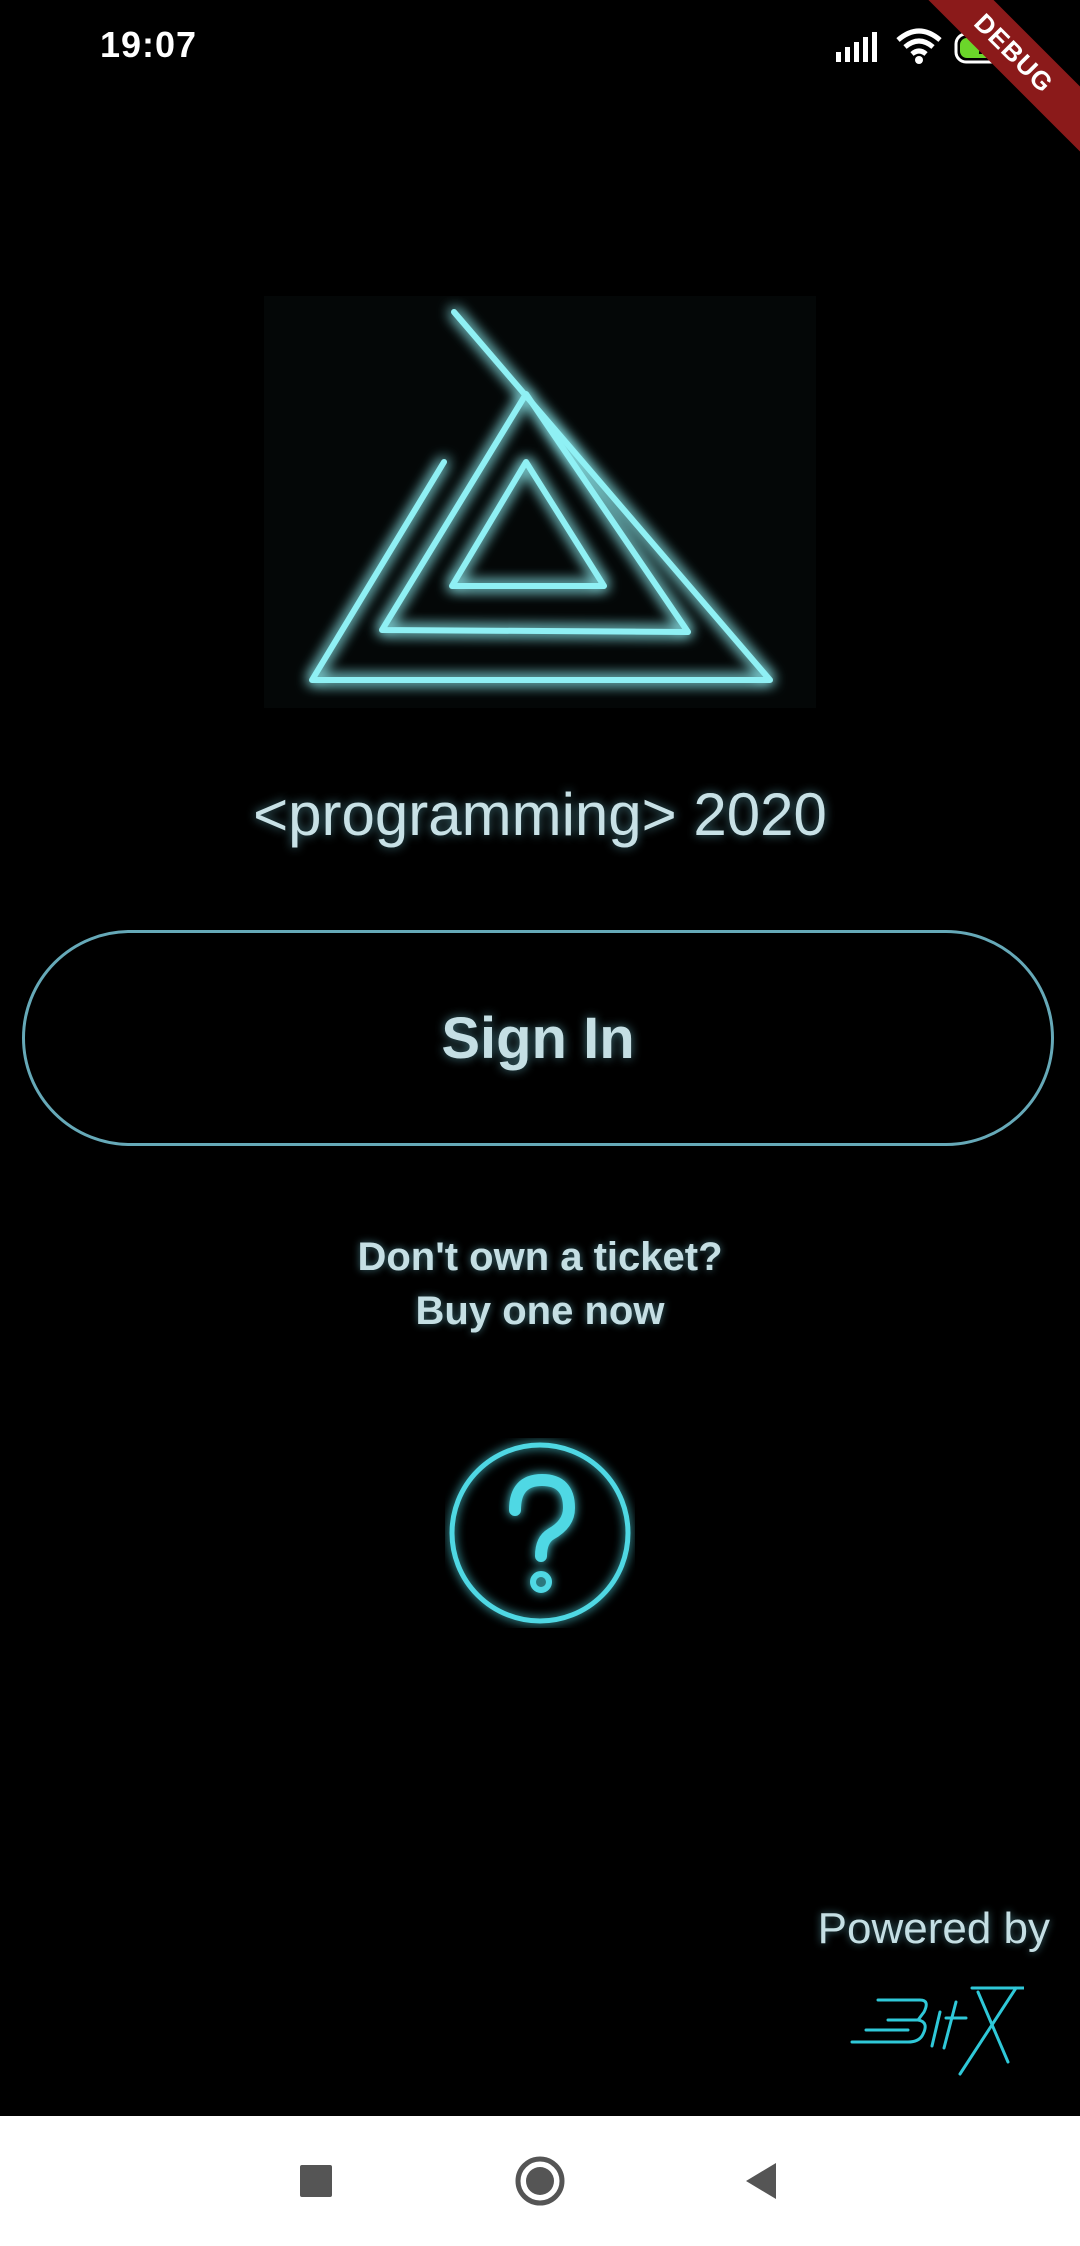 This screenshot has height=2246, width=1080. I want to click on back-button, so click(760, 2181).